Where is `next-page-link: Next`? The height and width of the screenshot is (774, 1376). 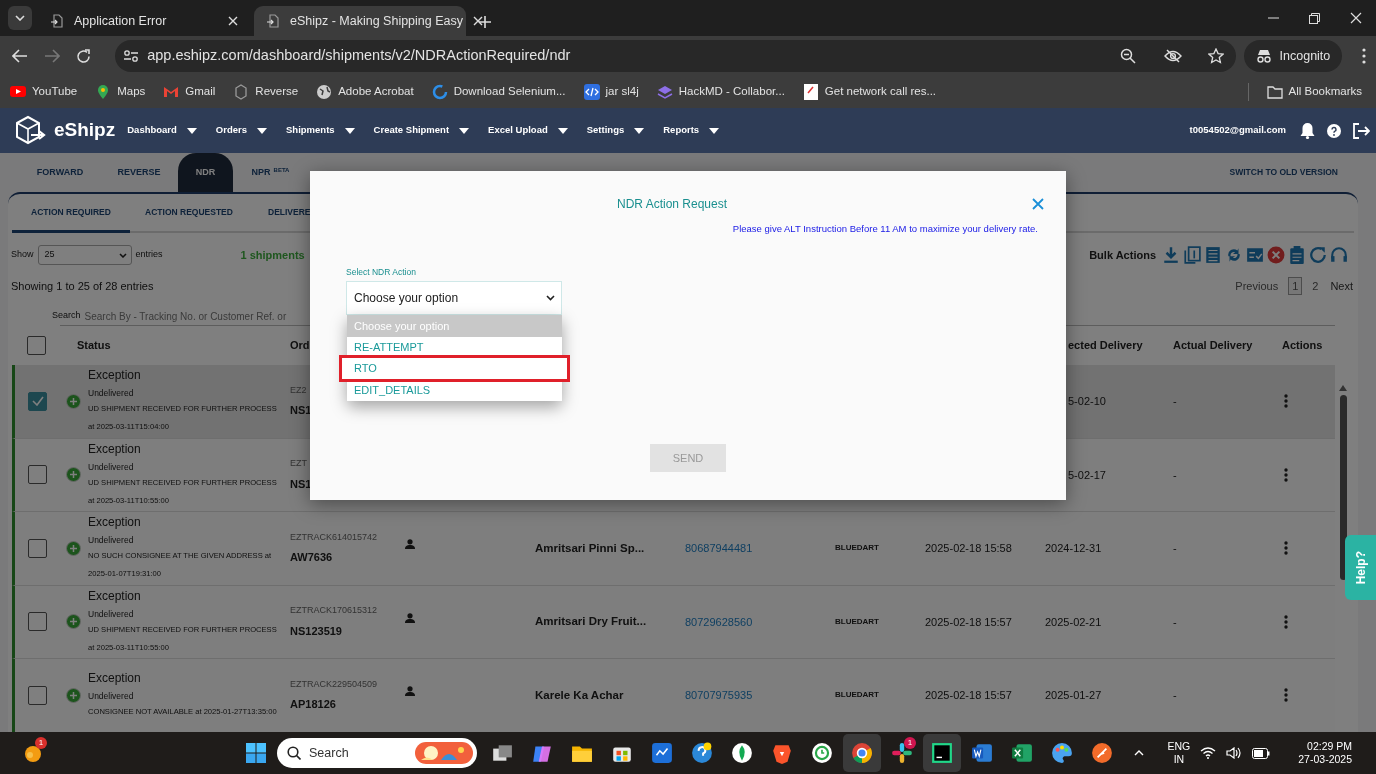
next-page-link: Next is located at coordinates (1341, 286).